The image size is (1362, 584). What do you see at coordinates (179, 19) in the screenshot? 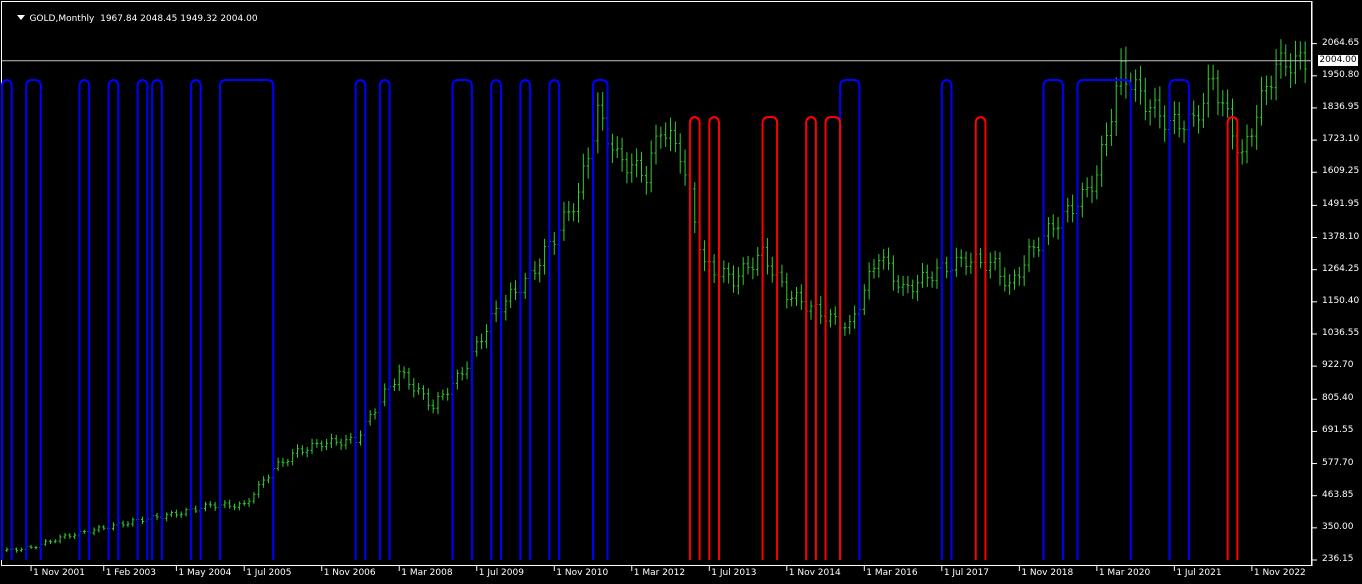
I see `ohlc-values: 1967.84 2048.45 1949.32 2004.00` at bounding box center [179, 19].